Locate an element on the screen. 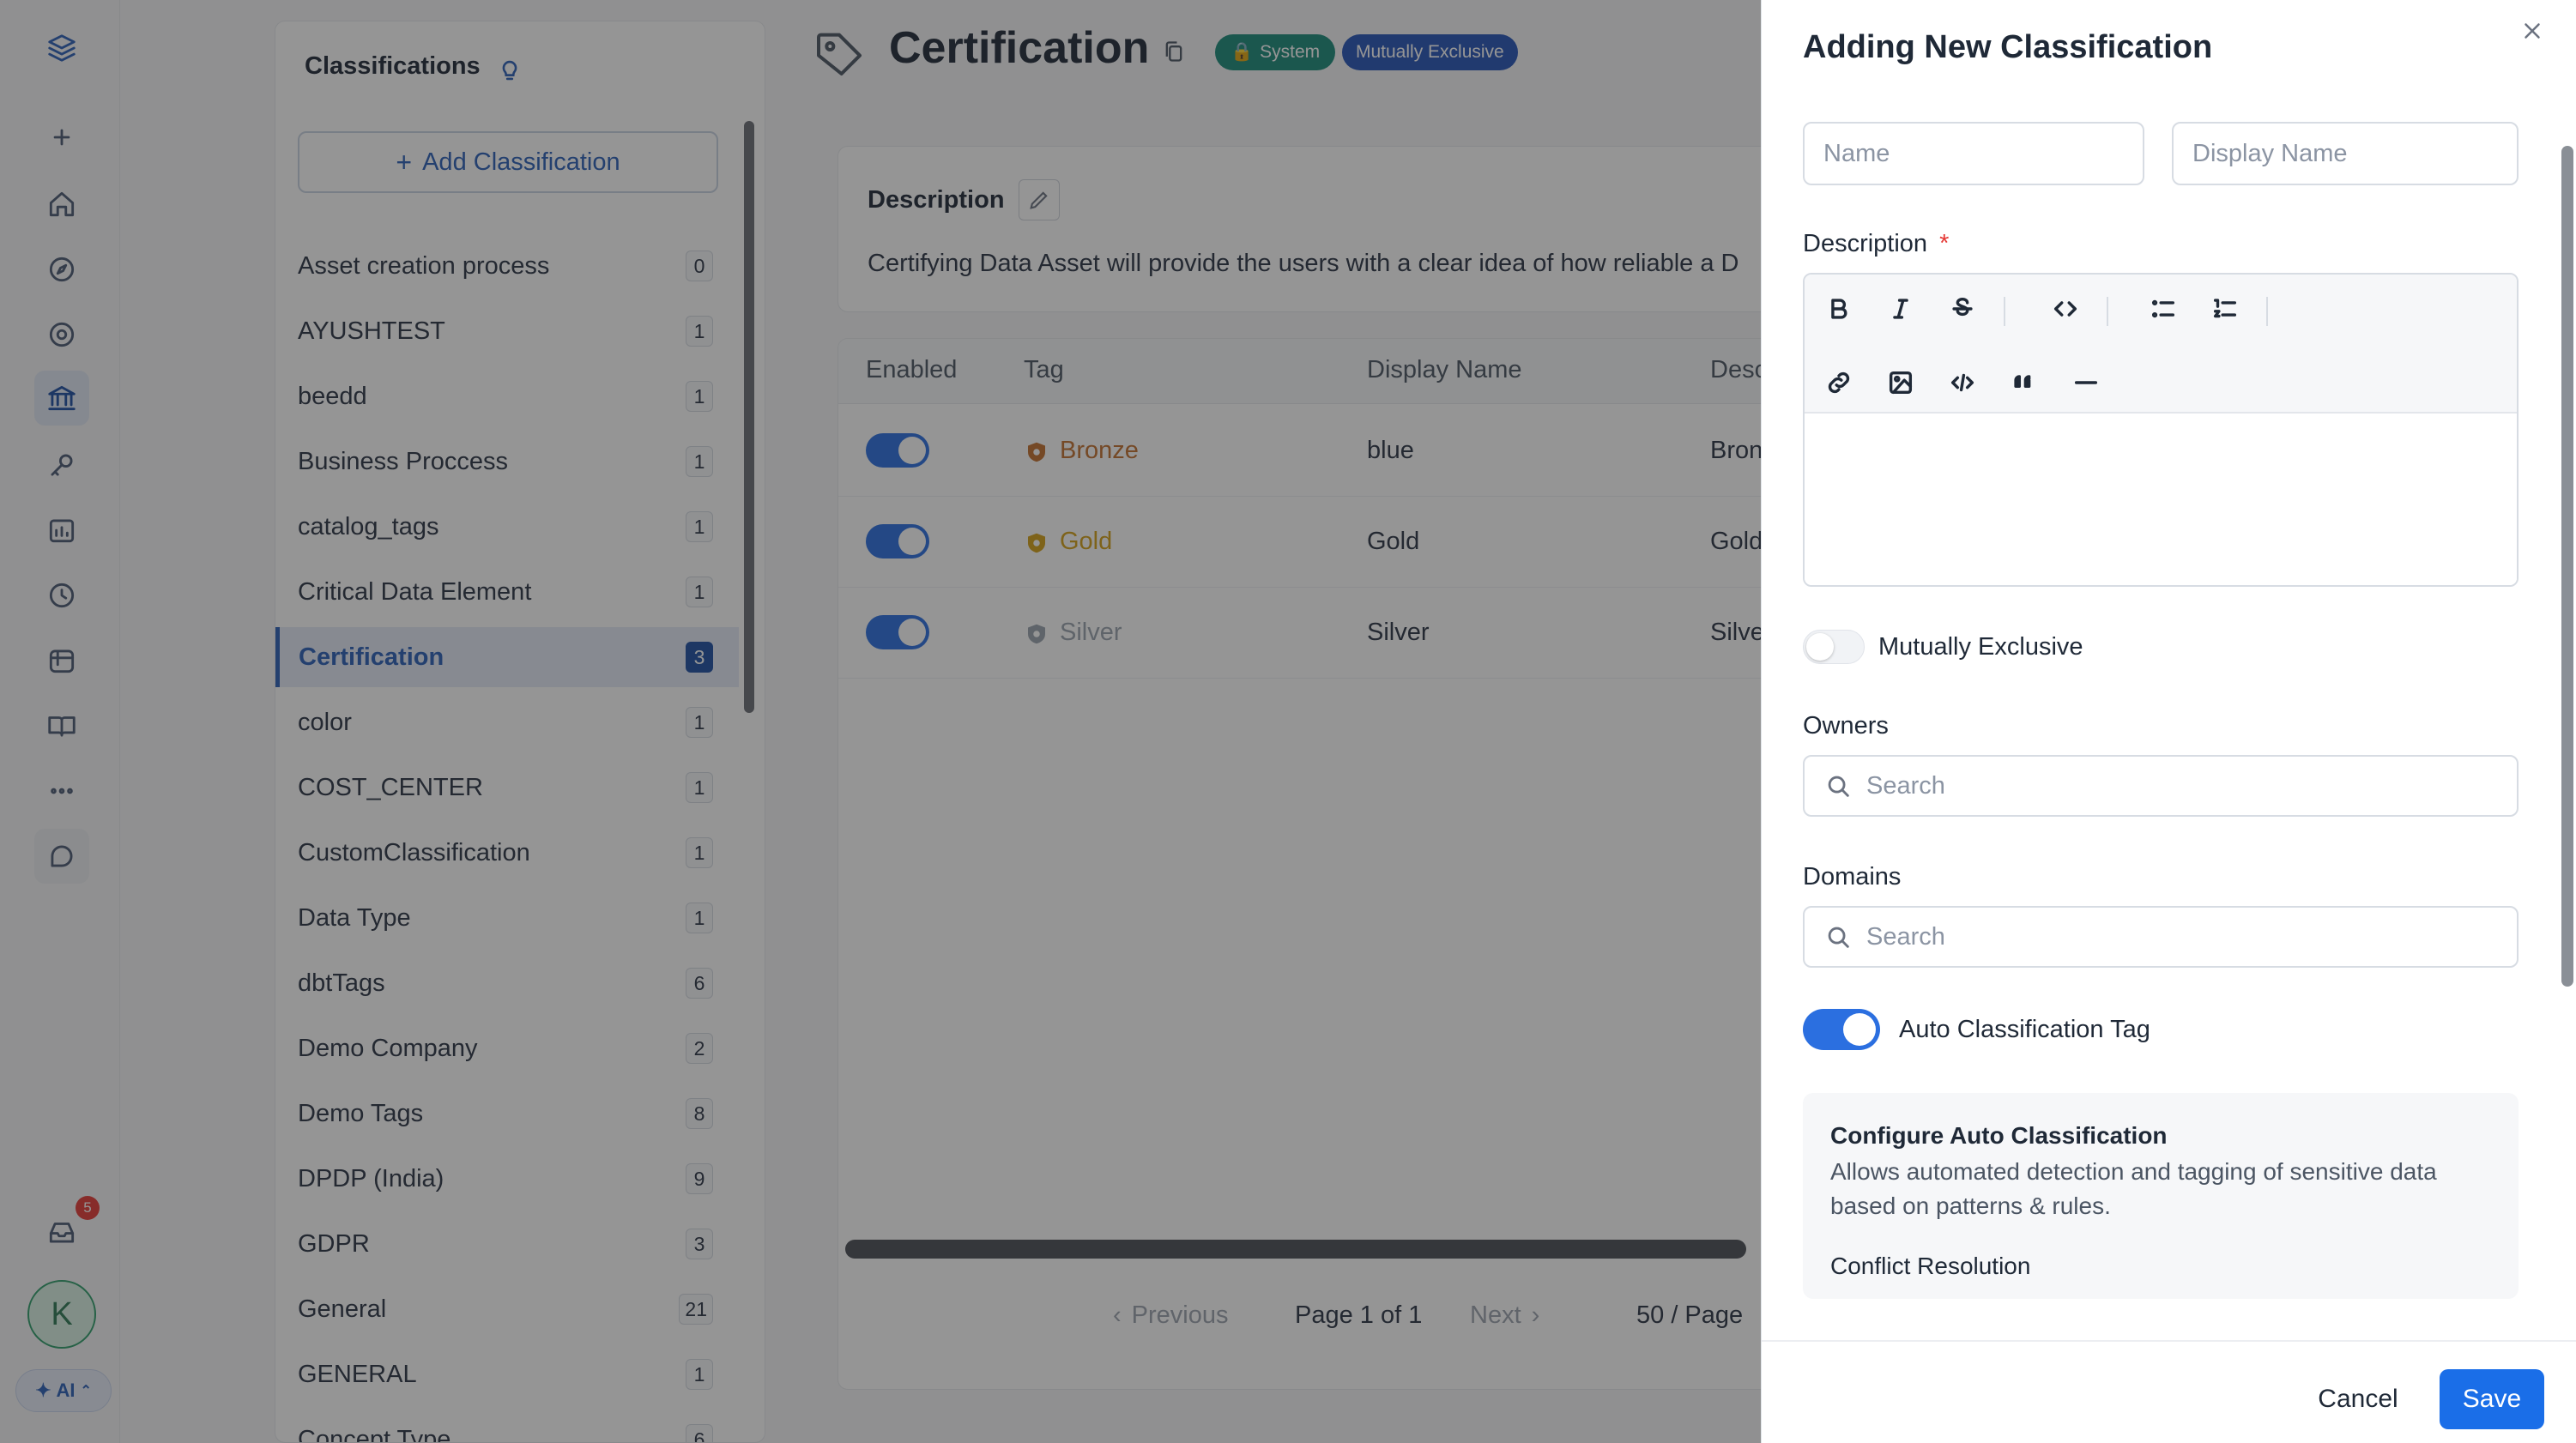 This screenshot has width=2576, height=1443. strikethrough-icon is located at coordinates (1962, 309).